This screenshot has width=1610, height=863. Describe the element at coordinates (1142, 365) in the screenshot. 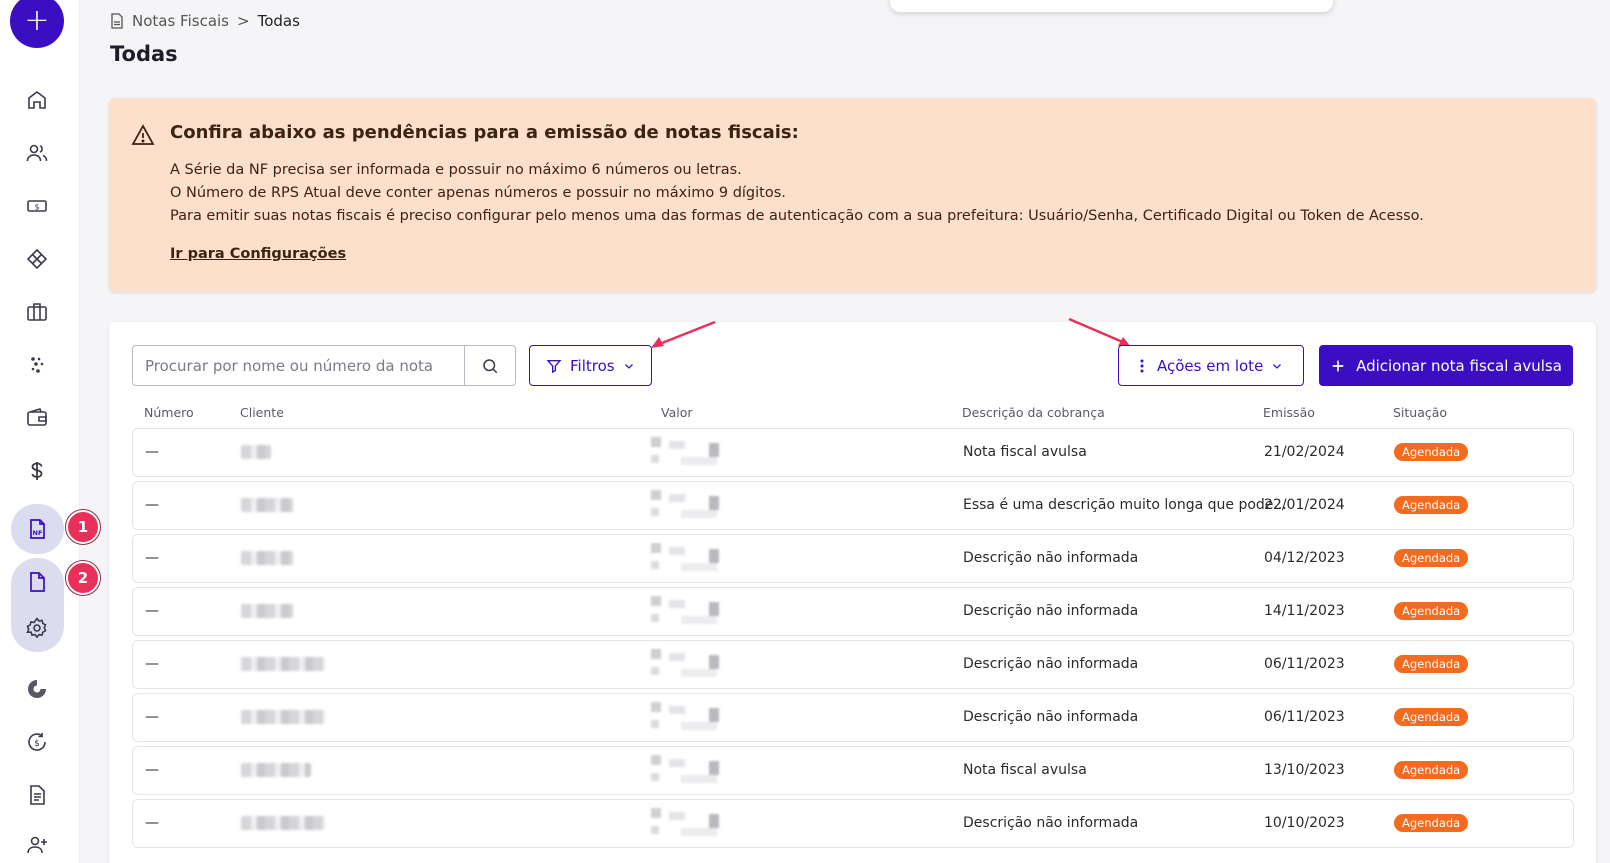

I see `more-vertical-icon` at that location.